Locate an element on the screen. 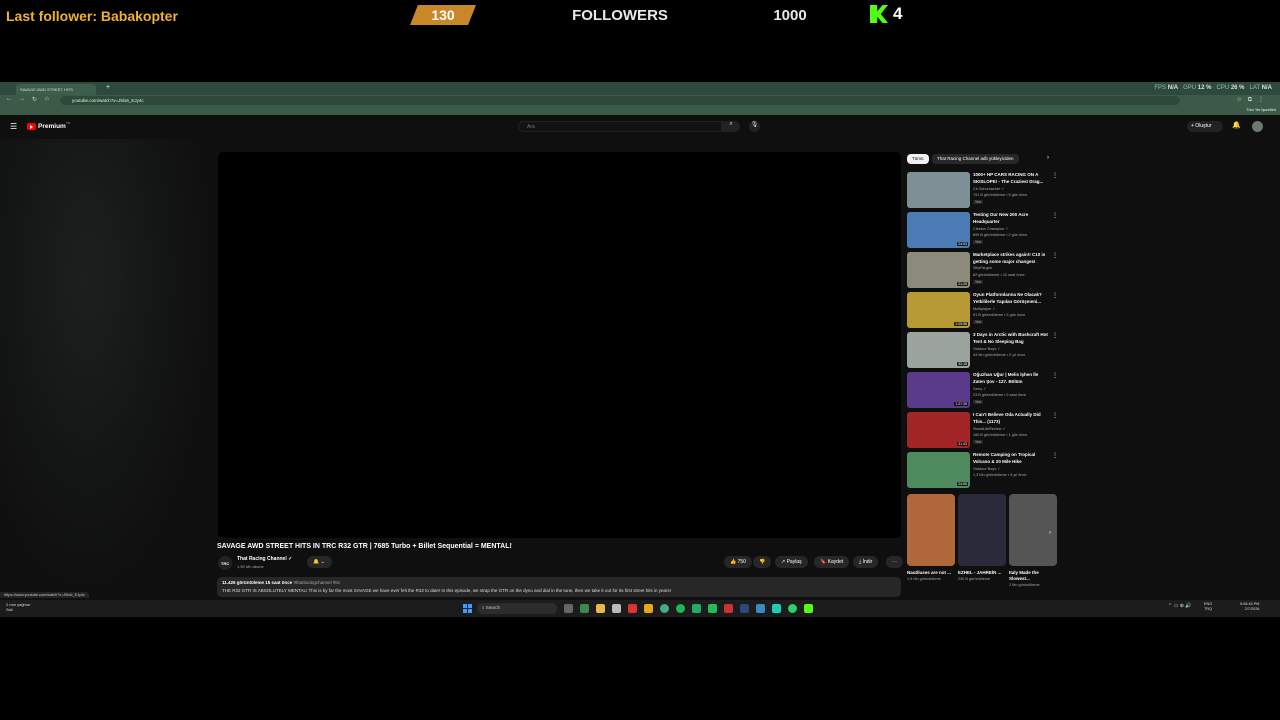 The image size is (1280, 720). kick-icon is located at coordinates (808, 608).